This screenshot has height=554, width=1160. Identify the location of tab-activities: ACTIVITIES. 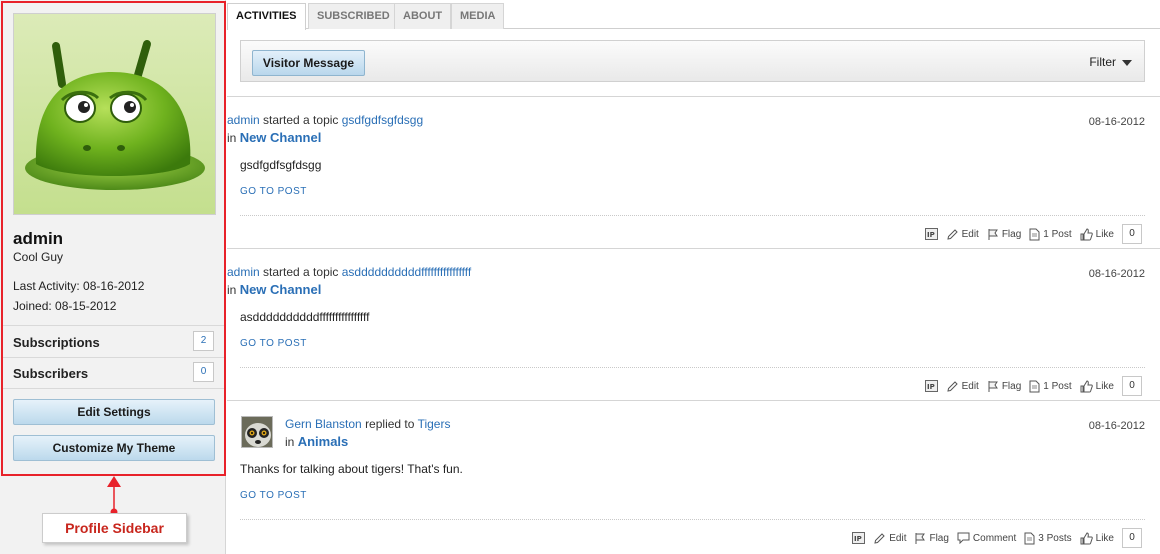
(266, 16).